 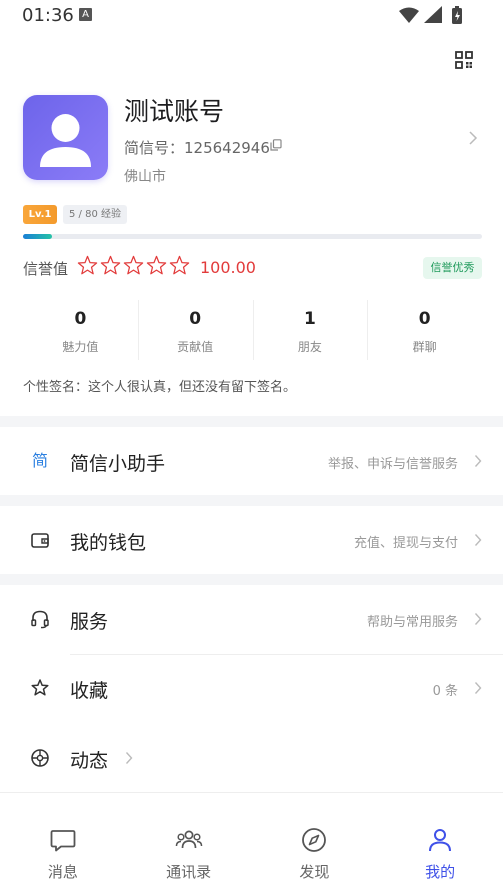 What do you see at coordinates (276, 145) in the screenshot?
I see `copy-icon` at bounding box center [276, 145].